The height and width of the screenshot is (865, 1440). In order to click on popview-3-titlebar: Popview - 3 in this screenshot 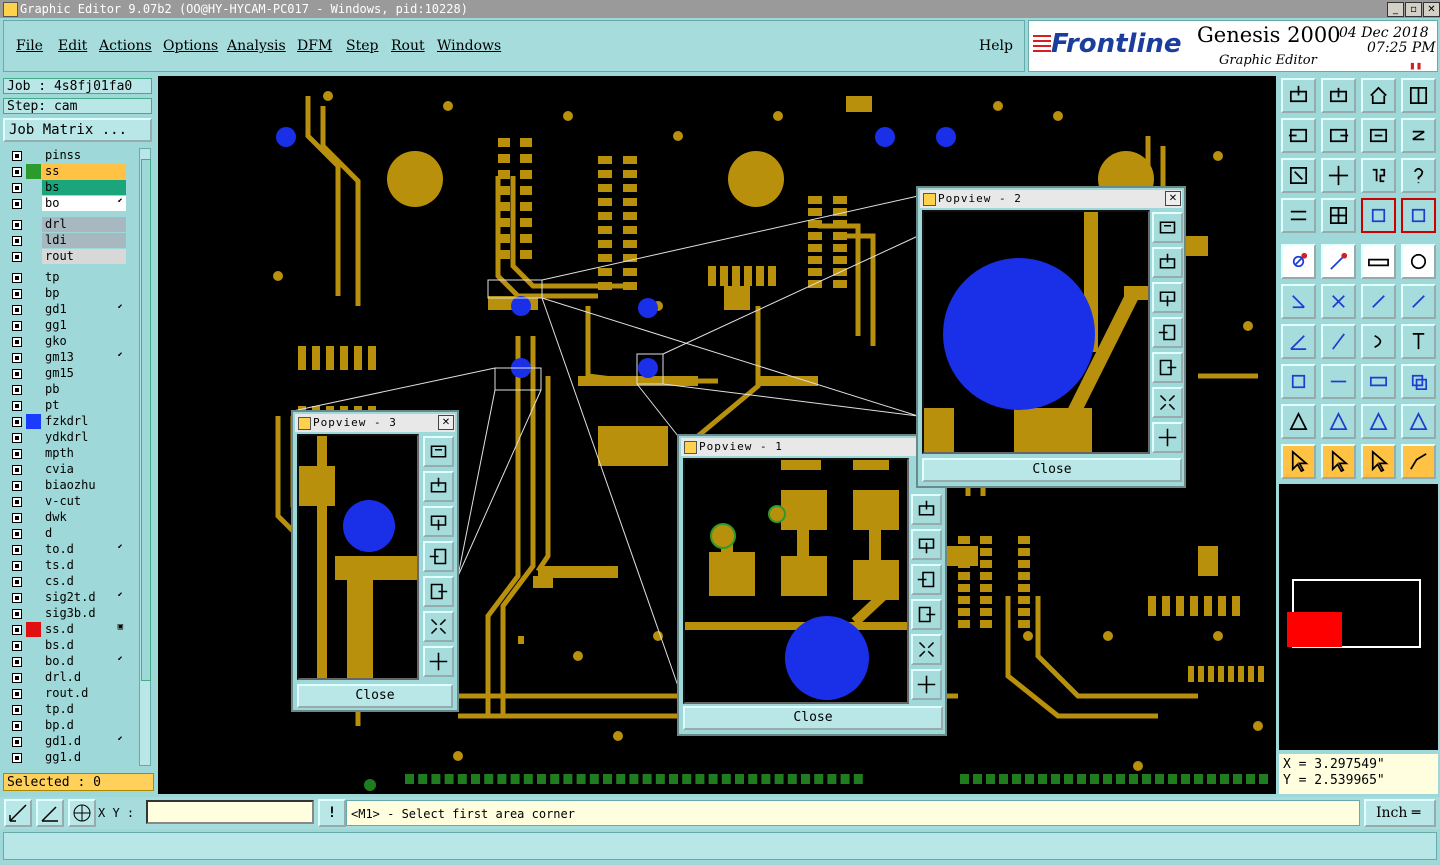, I will do `click(375, 423)`.